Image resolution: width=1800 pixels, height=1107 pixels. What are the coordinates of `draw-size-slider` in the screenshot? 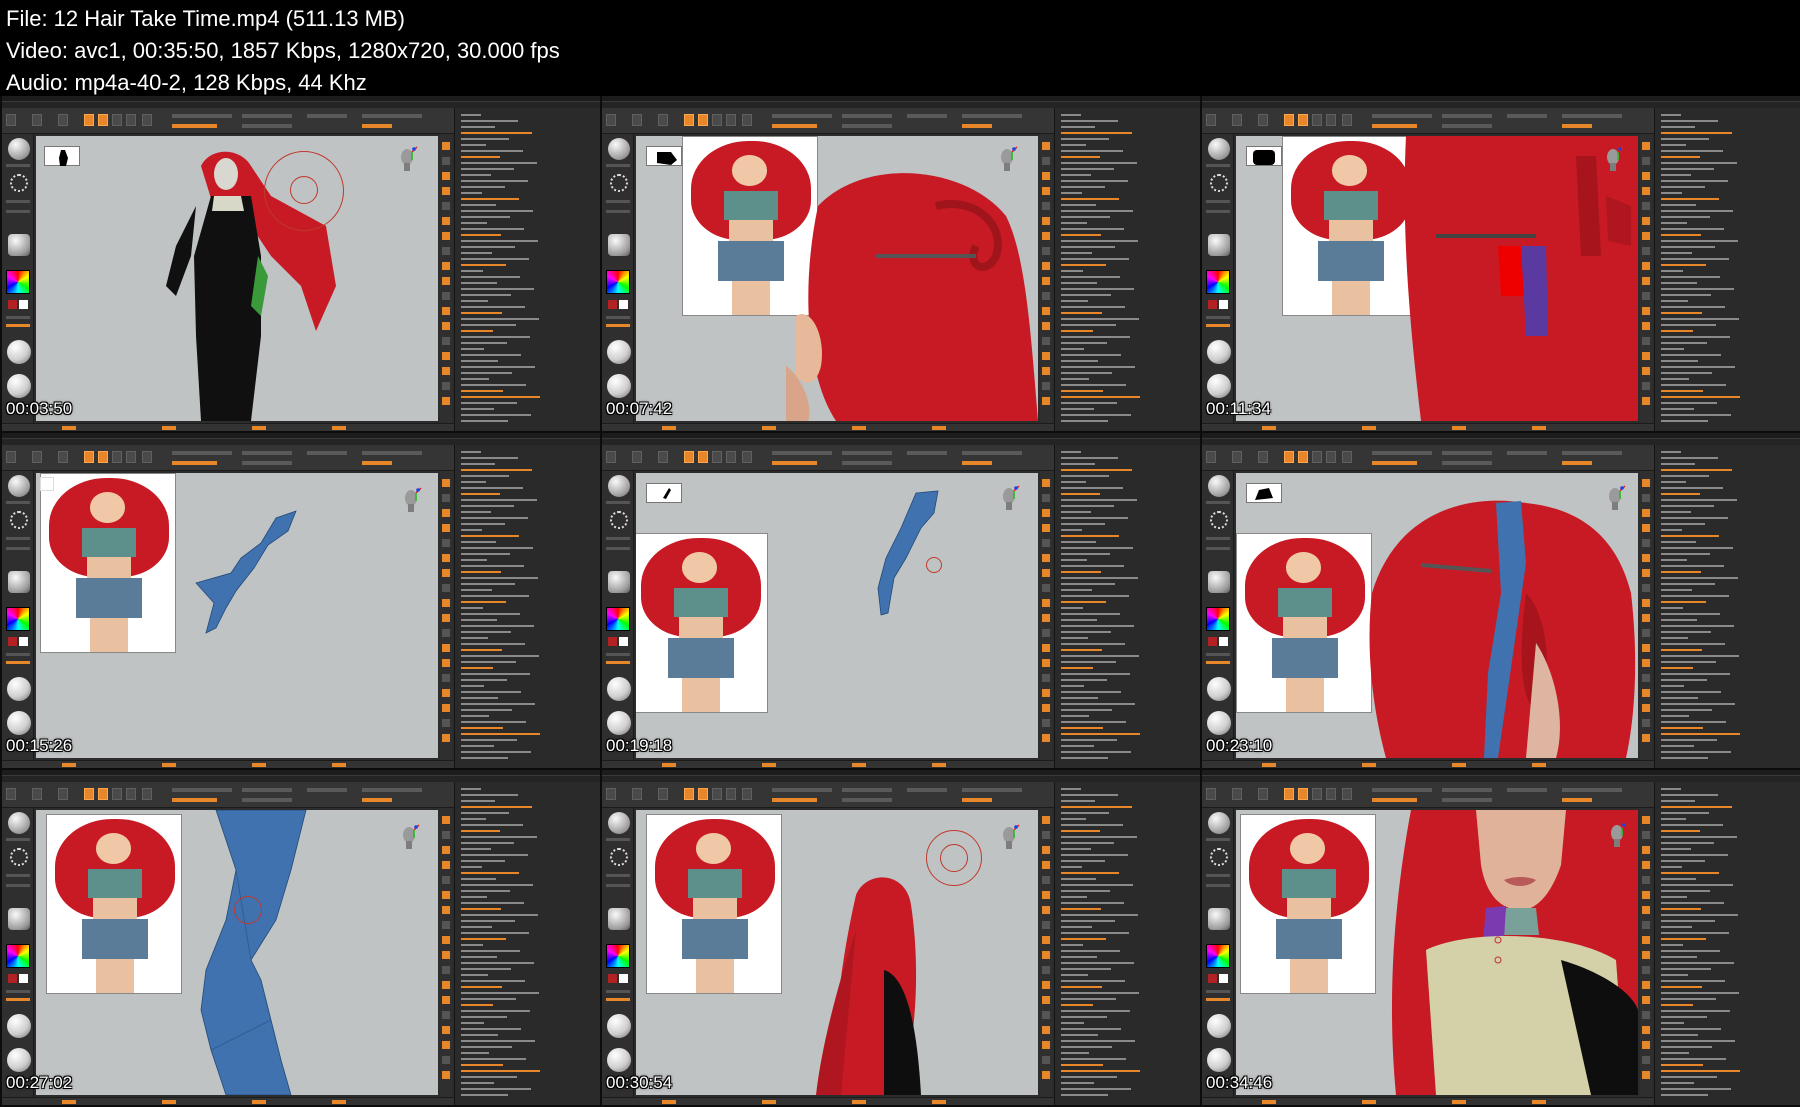 It's located at (802, 453).